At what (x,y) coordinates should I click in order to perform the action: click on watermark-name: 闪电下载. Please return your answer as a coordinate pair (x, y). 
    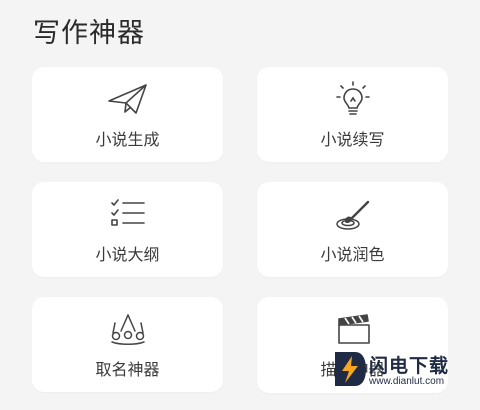
    Looking at the image, I should click on (409, 366).